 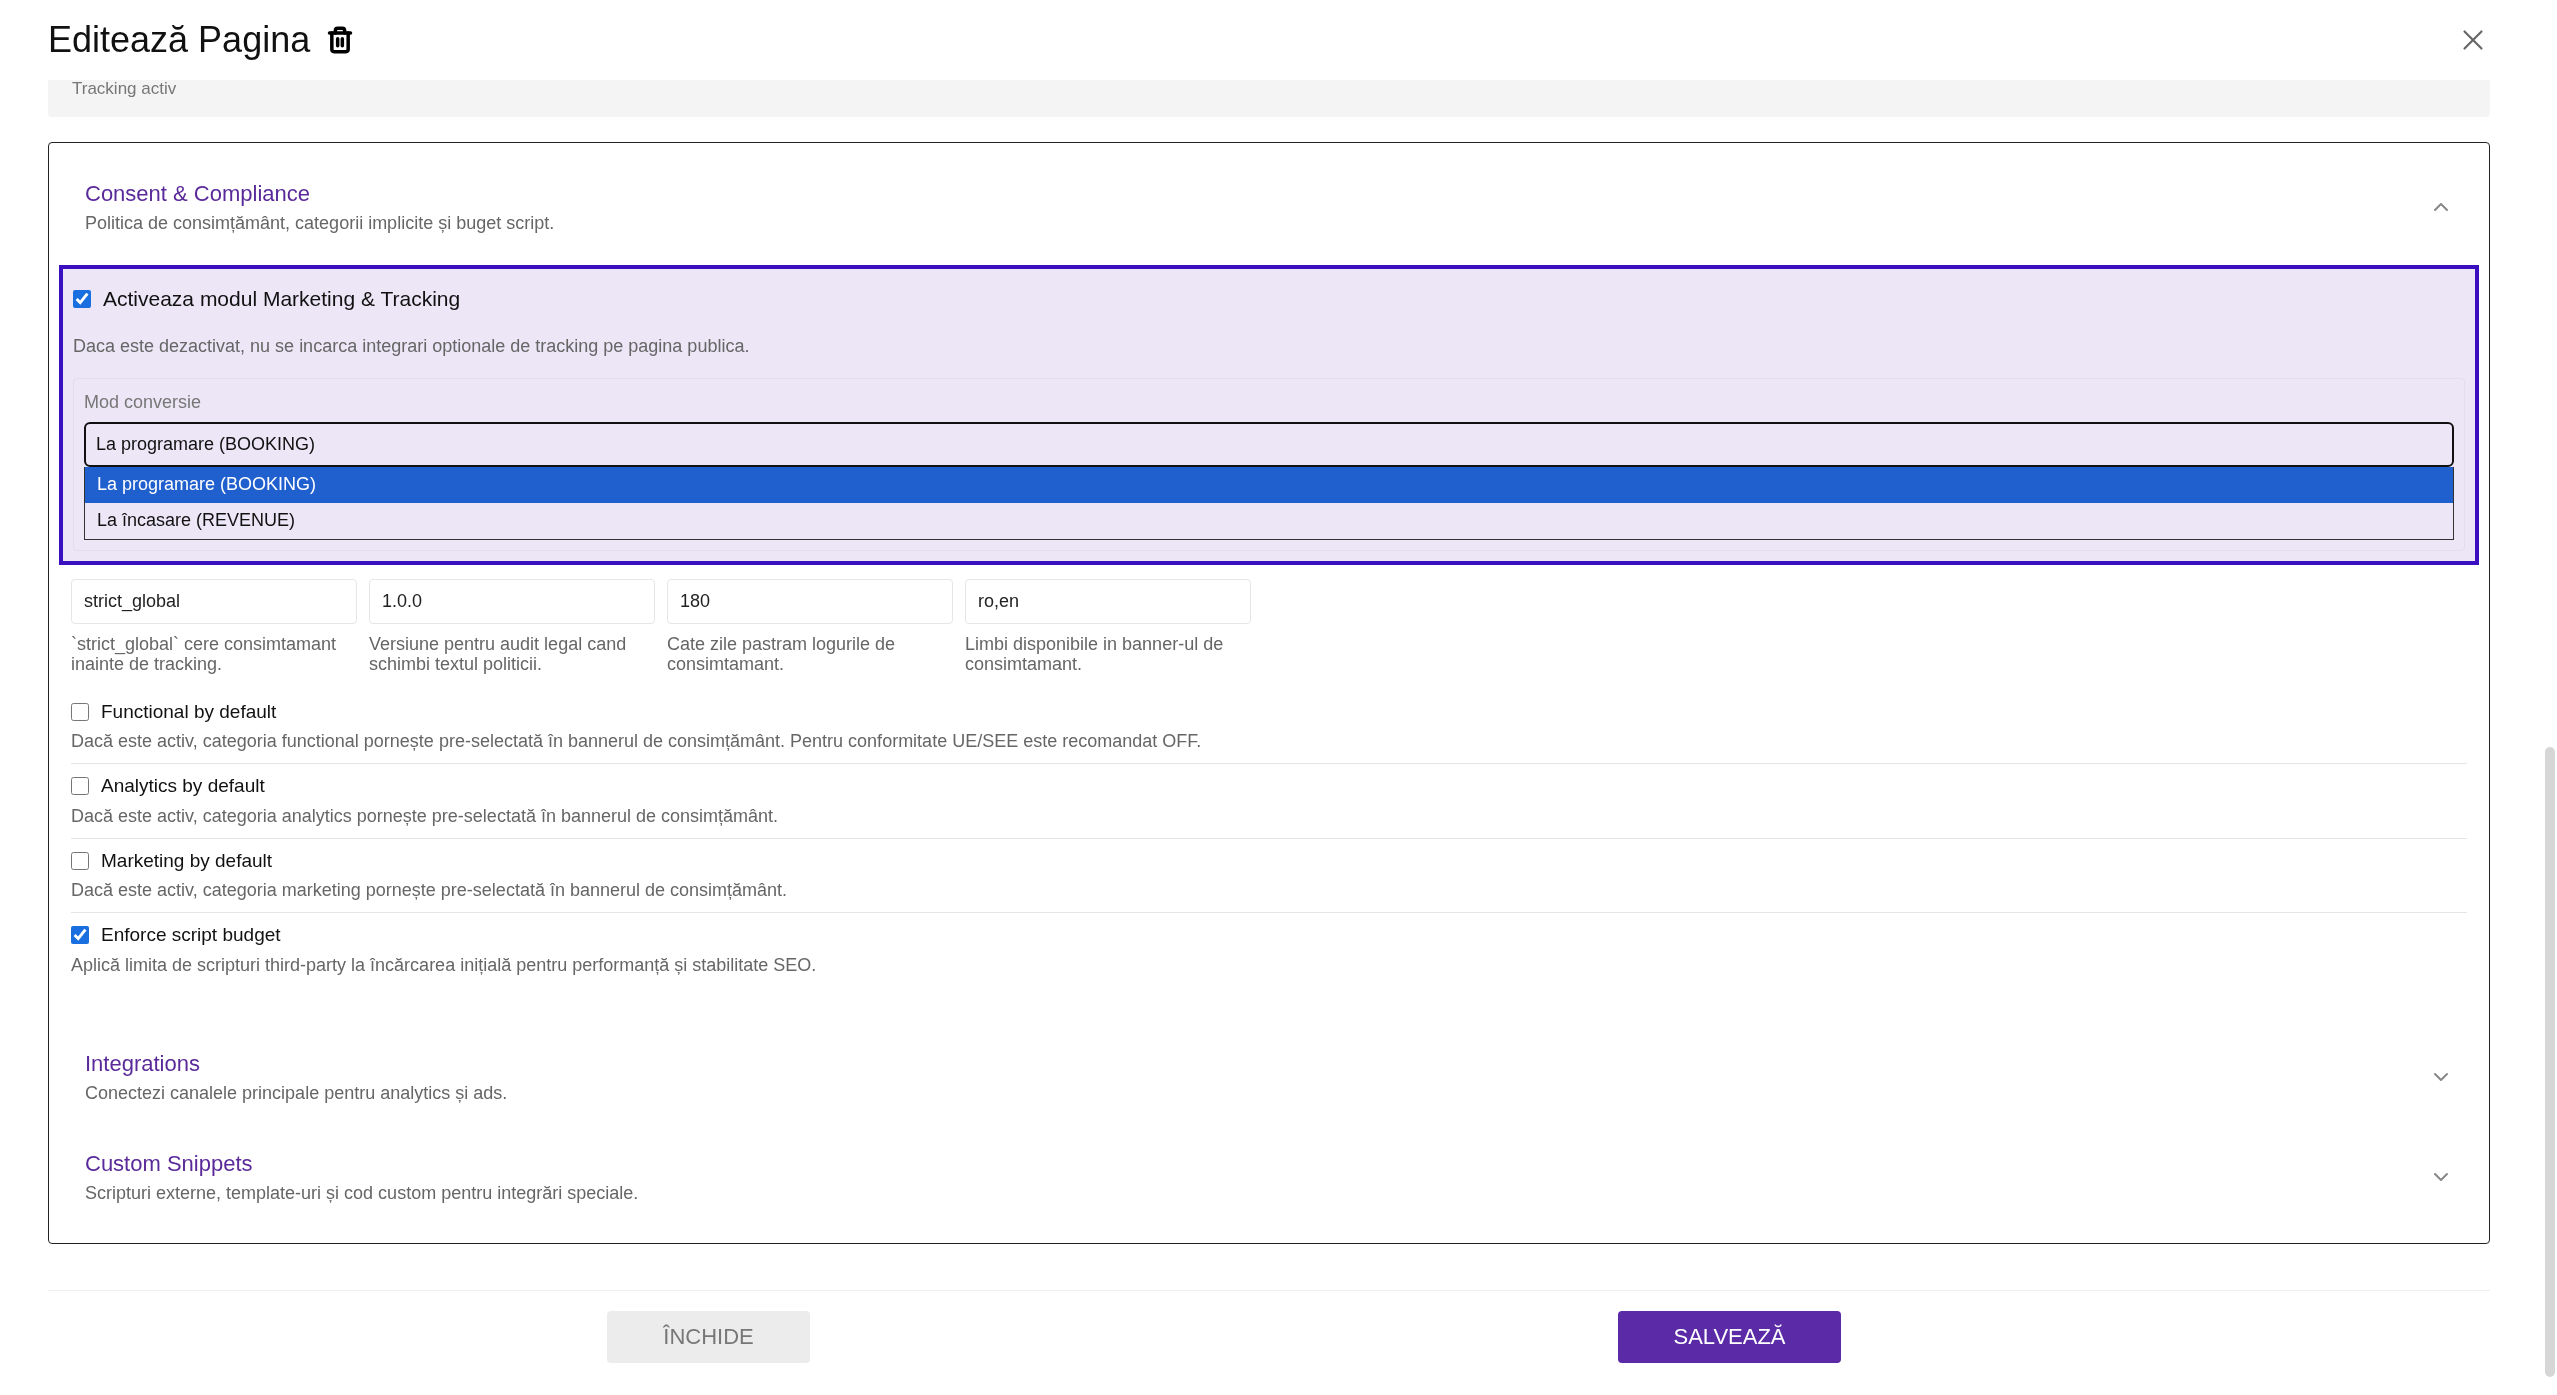 I want to click on field-label: Mod conversie, so click(x=143, y=402).